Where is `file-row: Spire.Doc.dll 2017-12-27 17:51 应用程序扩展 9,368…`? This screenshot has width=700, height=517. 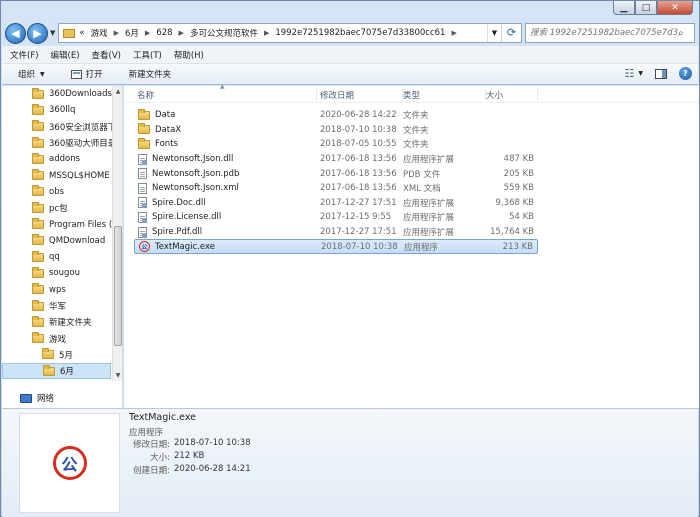
file-row: Spire.Doc.dll 2017-12-27 17:51 应用程序扩展 9,368… is located at coordinates (336, 203).